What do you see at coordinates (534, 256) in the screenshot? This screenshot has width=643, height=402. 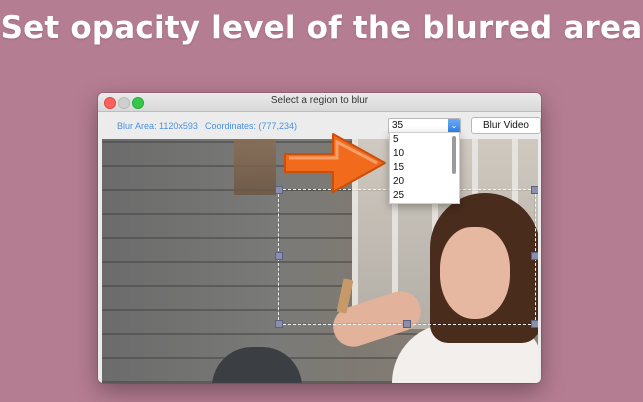 I see `resize-handle-right` at bounding box center [534, 256].